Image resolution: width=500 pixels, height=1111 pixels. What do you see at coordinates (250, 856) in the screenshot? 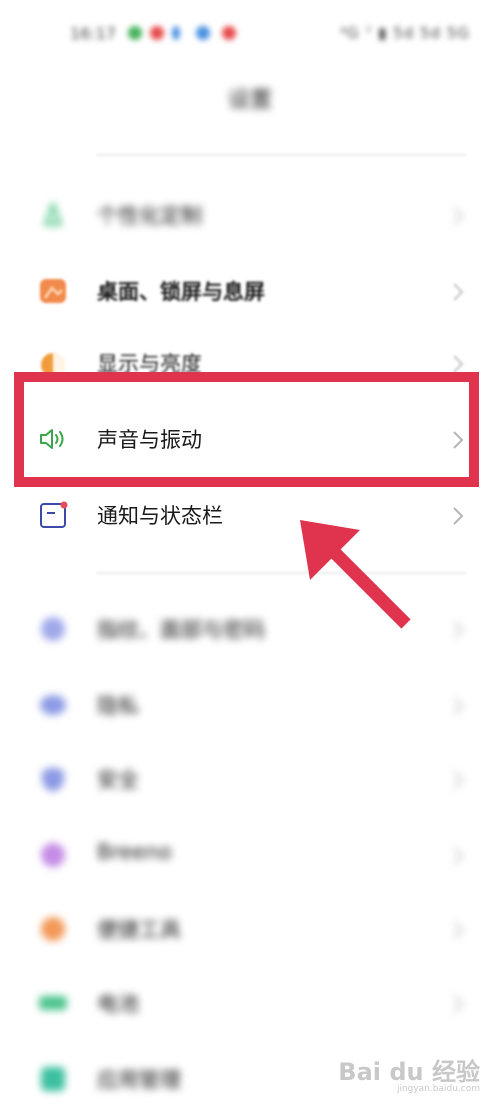
I see `settings-item-breeno: Breeno` at bounding box center [250, 856].